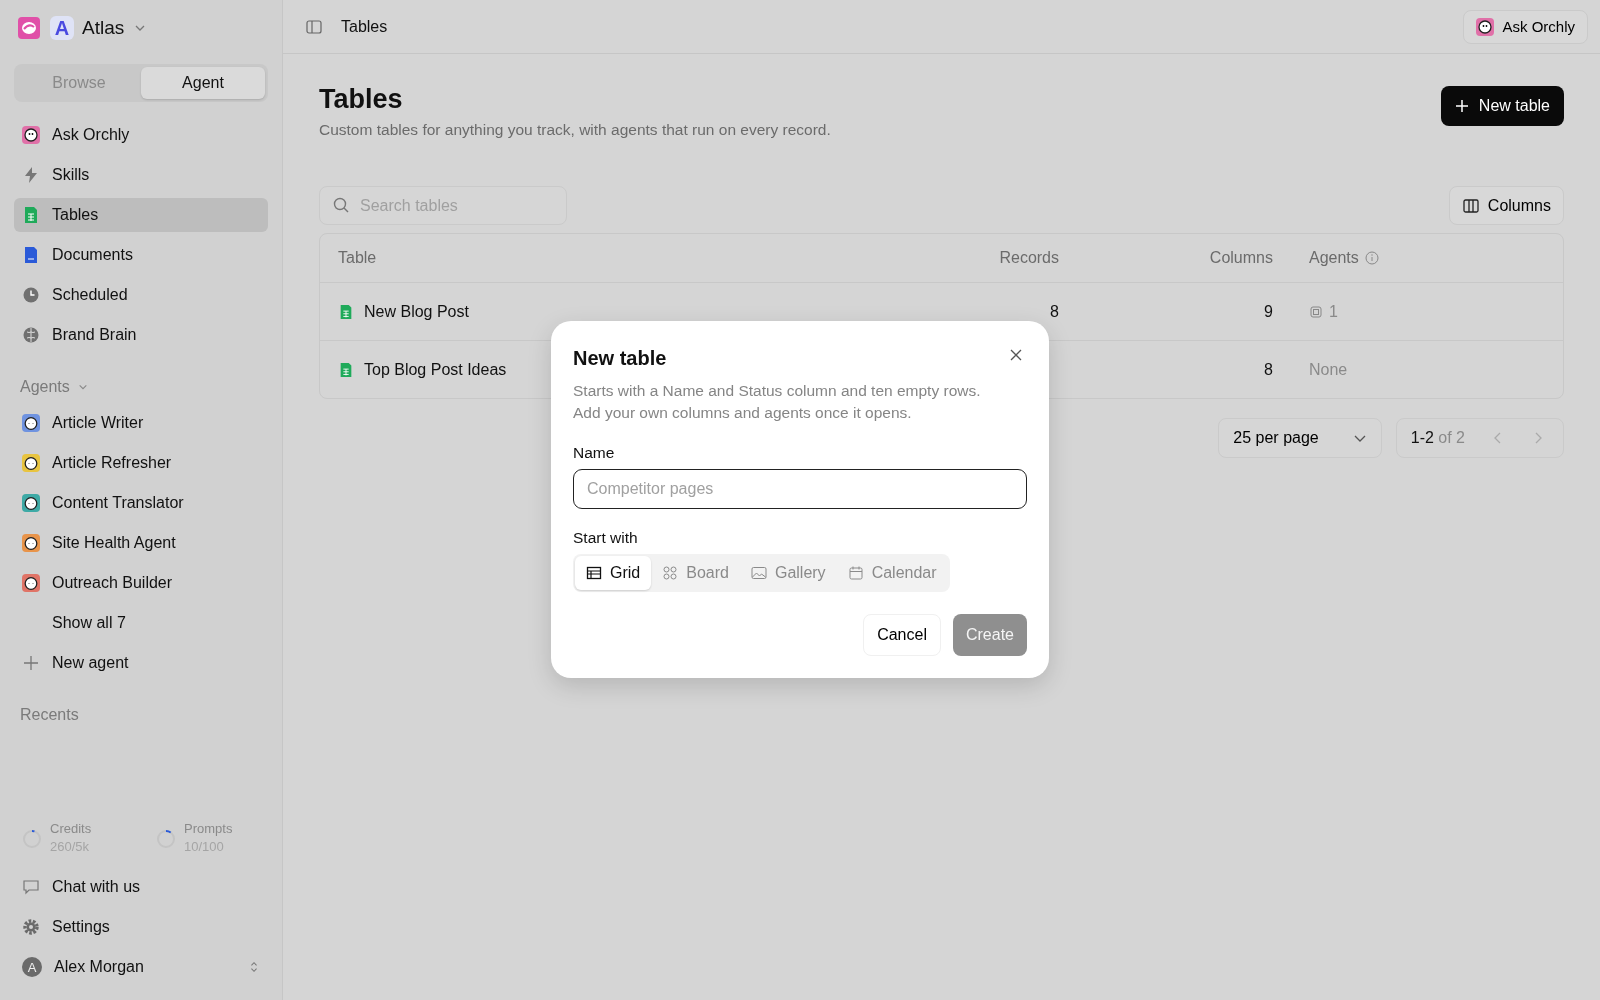 Image resolution: width=1600 pixels, height=1000 pixels. I want to click on column-header: Agents, so click(1334, 258).